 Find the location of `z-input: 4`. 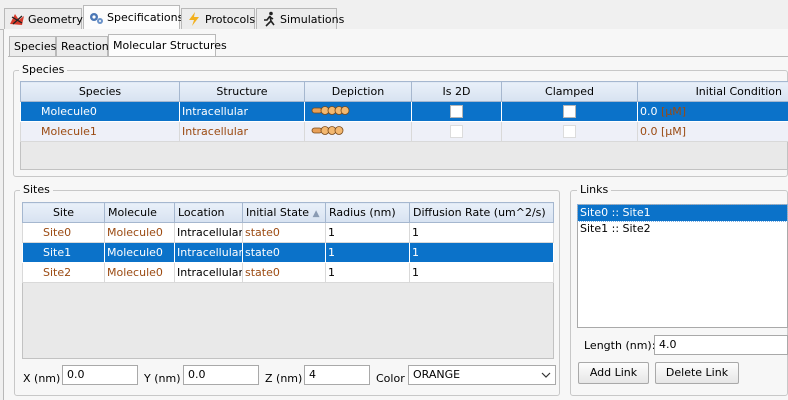

z-input: 4 is located at coordinates (337, 375).